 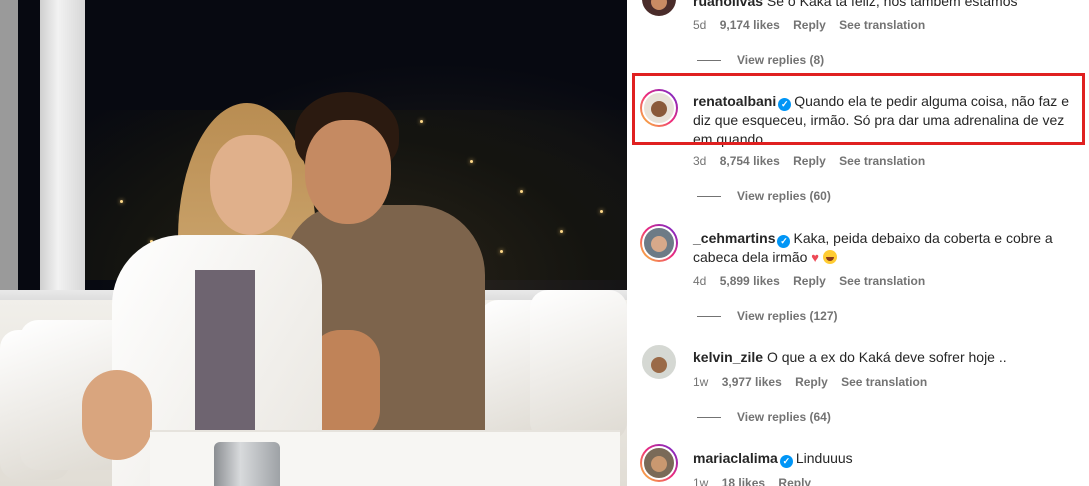 I want to click on view-replies-button: View replies (8), so click(x=760, y=60).